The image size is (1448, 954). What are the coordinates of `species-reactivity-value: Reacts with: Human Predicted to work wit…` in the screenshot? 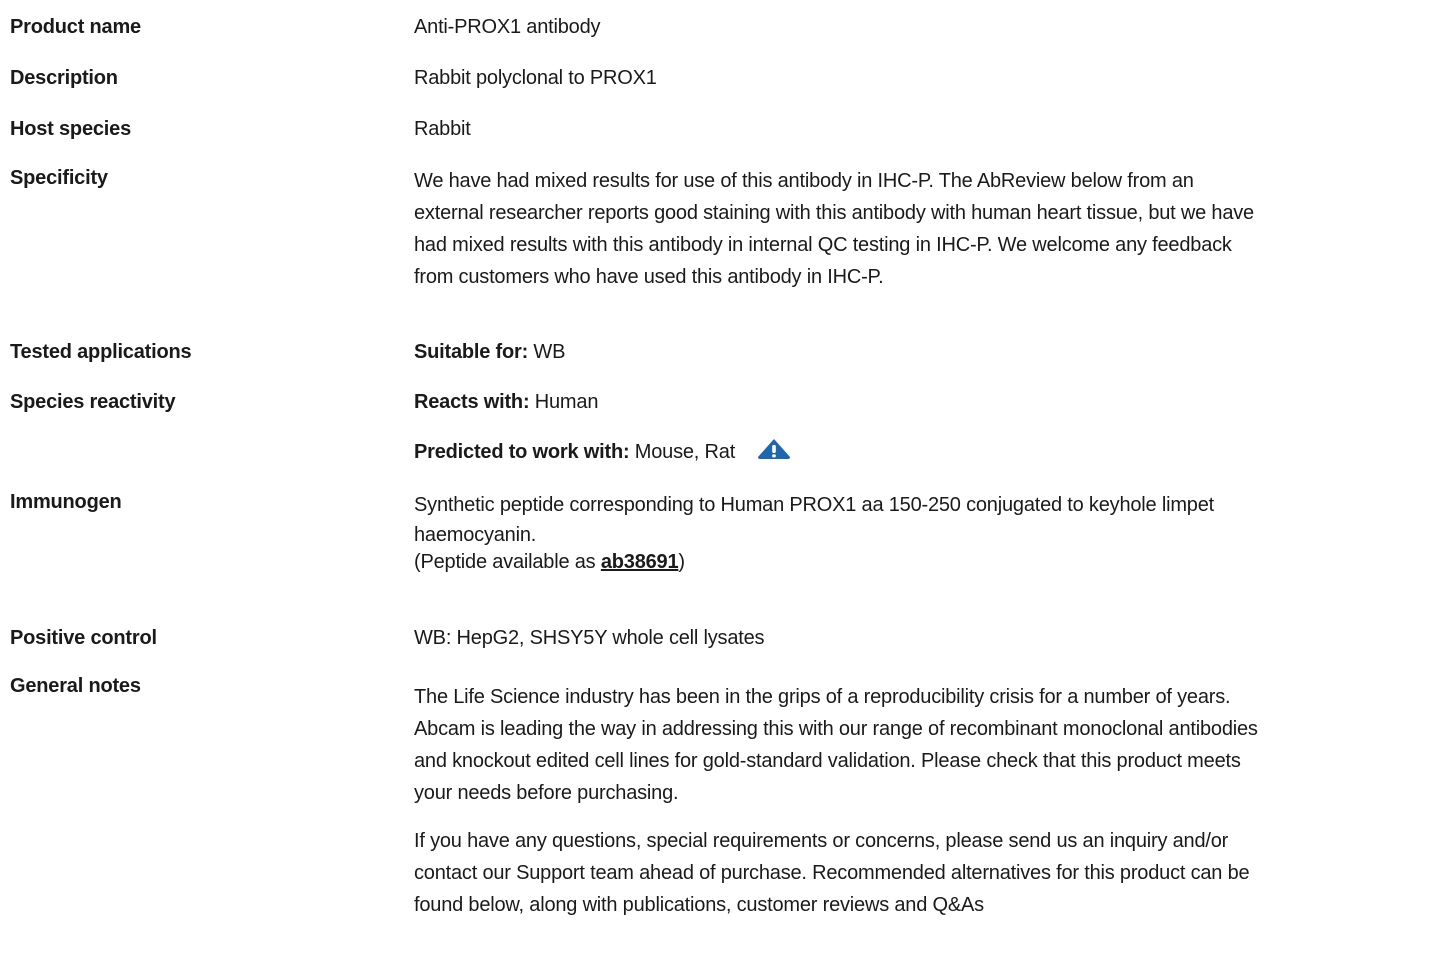 It's located at (931, 427).